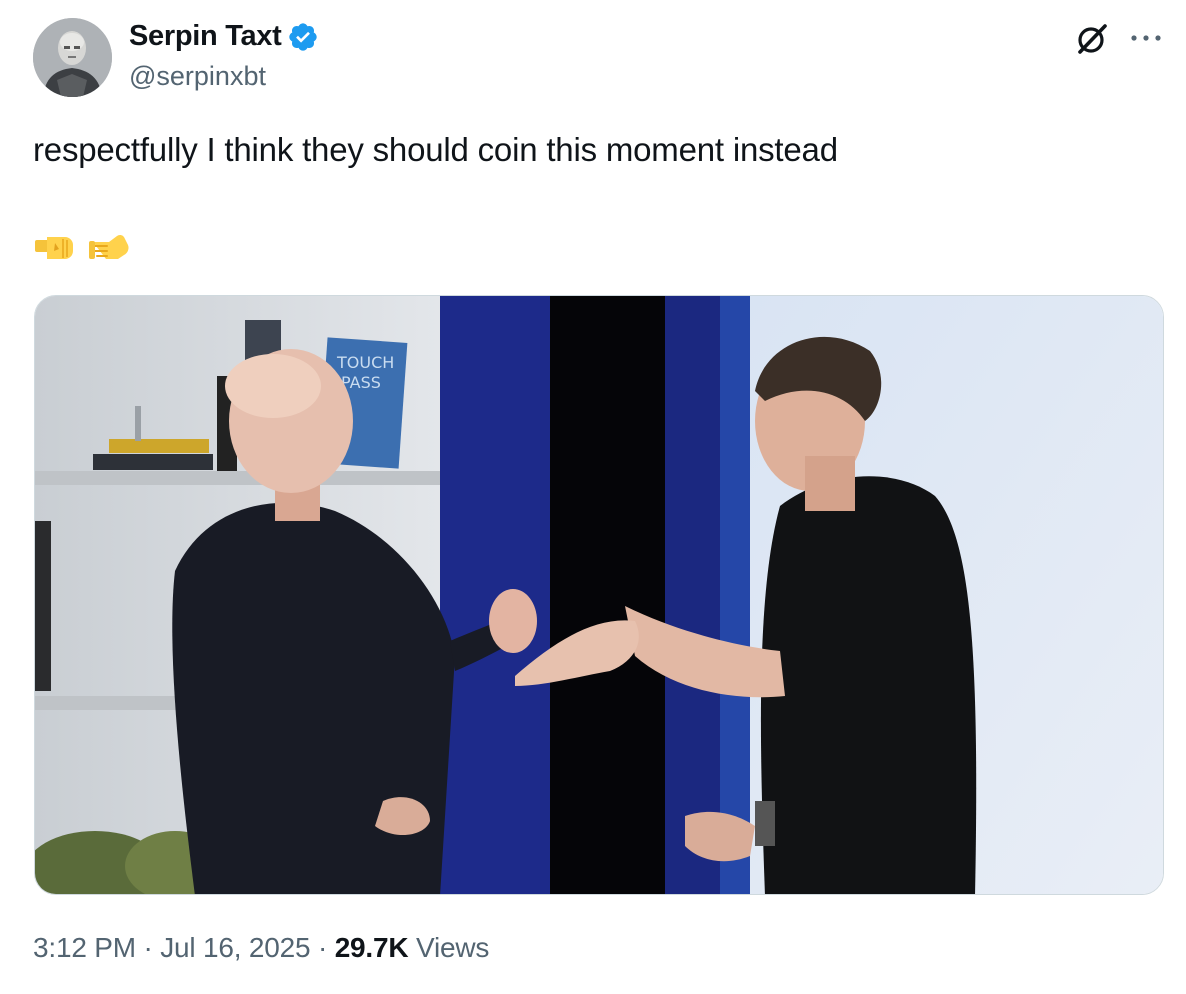 The image size is (1186, 994). Describe the element at coordinates (1146, 38) in the screenshot. I see `more-icon` at that location.